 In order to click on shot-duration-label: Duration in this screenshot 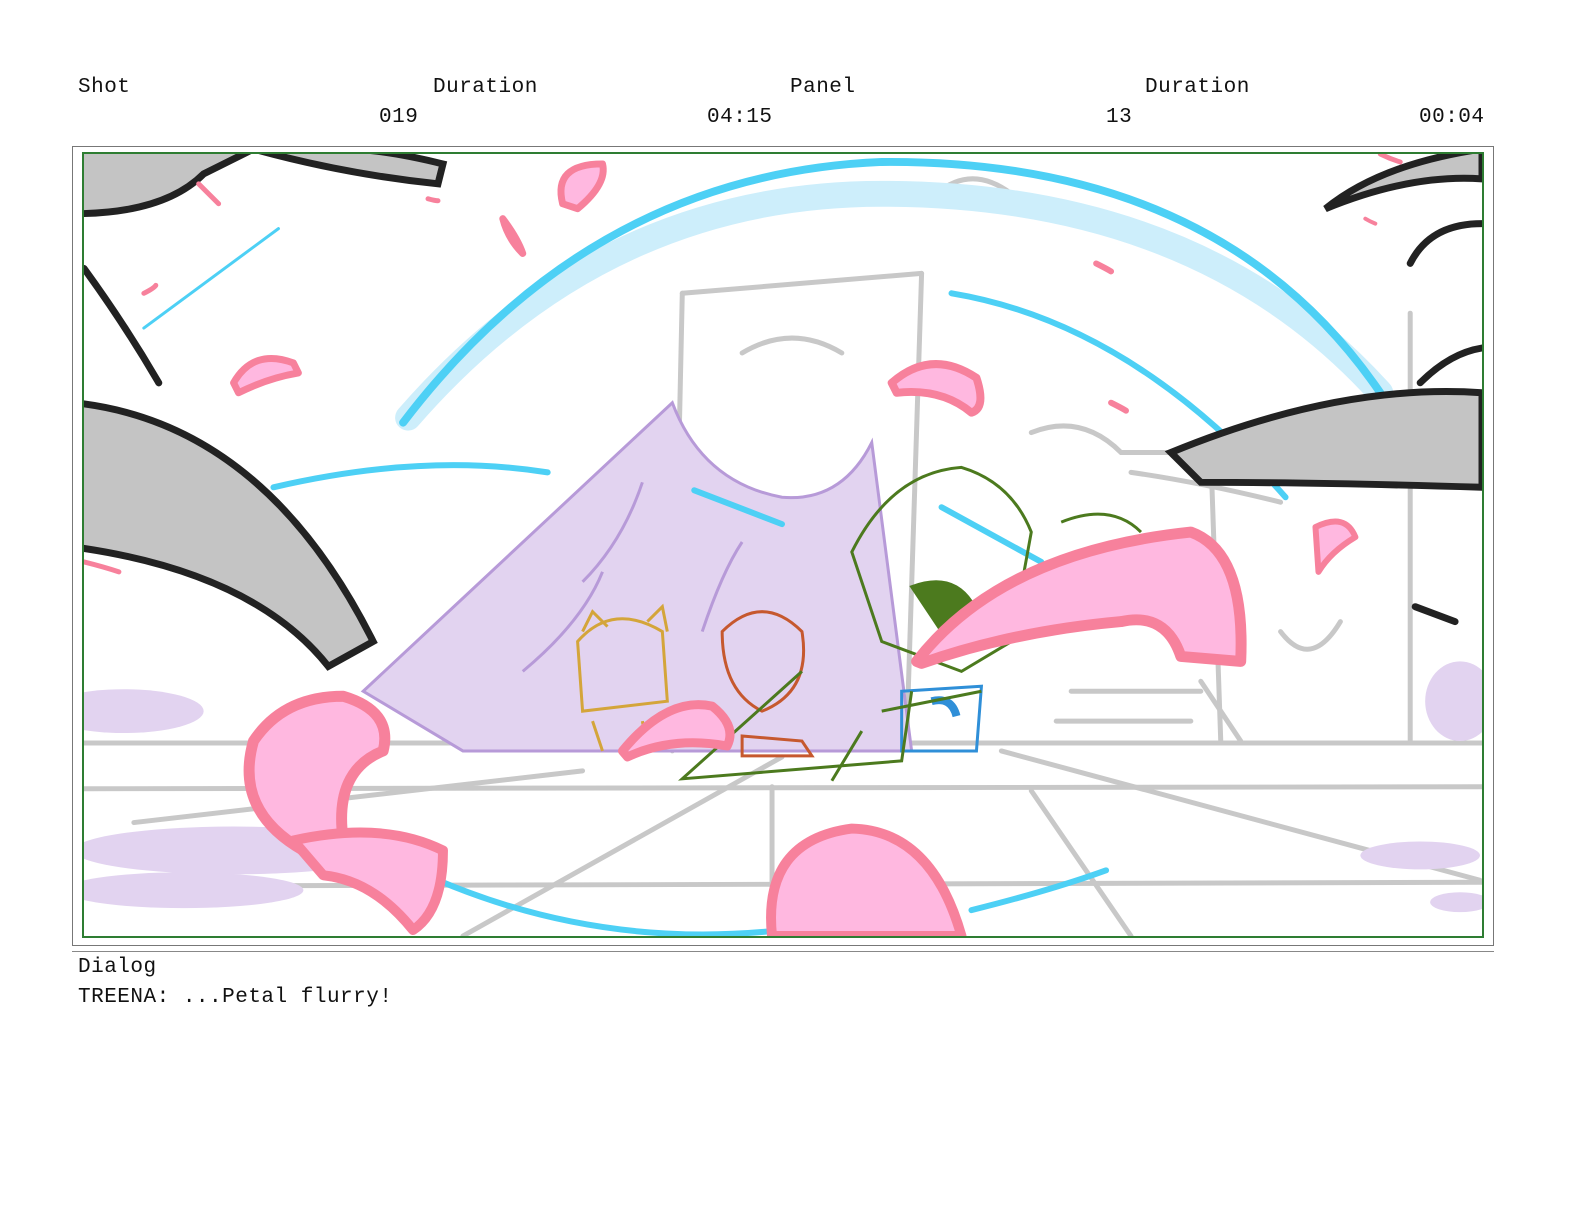, I will do `click(485, 87)`.